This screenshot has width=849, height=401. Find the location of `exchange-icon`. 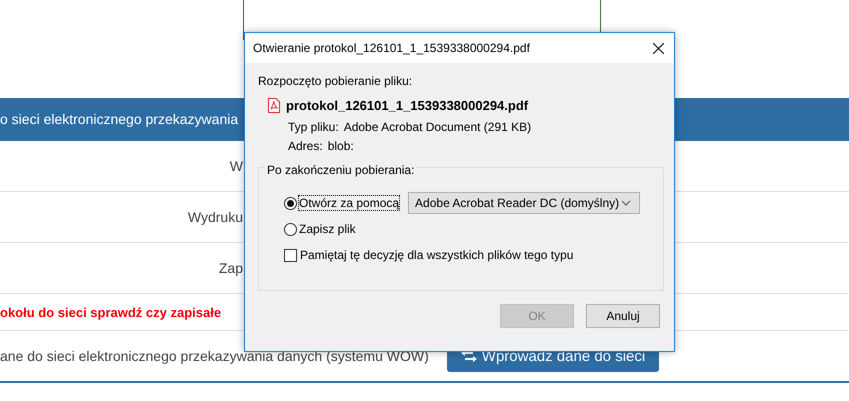

exchange-icon is located at coordinates (468, 356).